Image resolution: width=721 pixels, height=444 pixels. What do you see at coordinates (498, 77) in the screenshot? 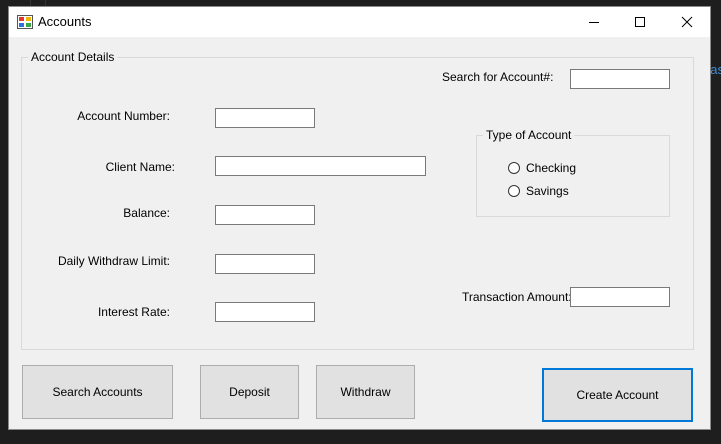
I see `search-account-label: Search for Account#:` at bounding box center [498, 77].